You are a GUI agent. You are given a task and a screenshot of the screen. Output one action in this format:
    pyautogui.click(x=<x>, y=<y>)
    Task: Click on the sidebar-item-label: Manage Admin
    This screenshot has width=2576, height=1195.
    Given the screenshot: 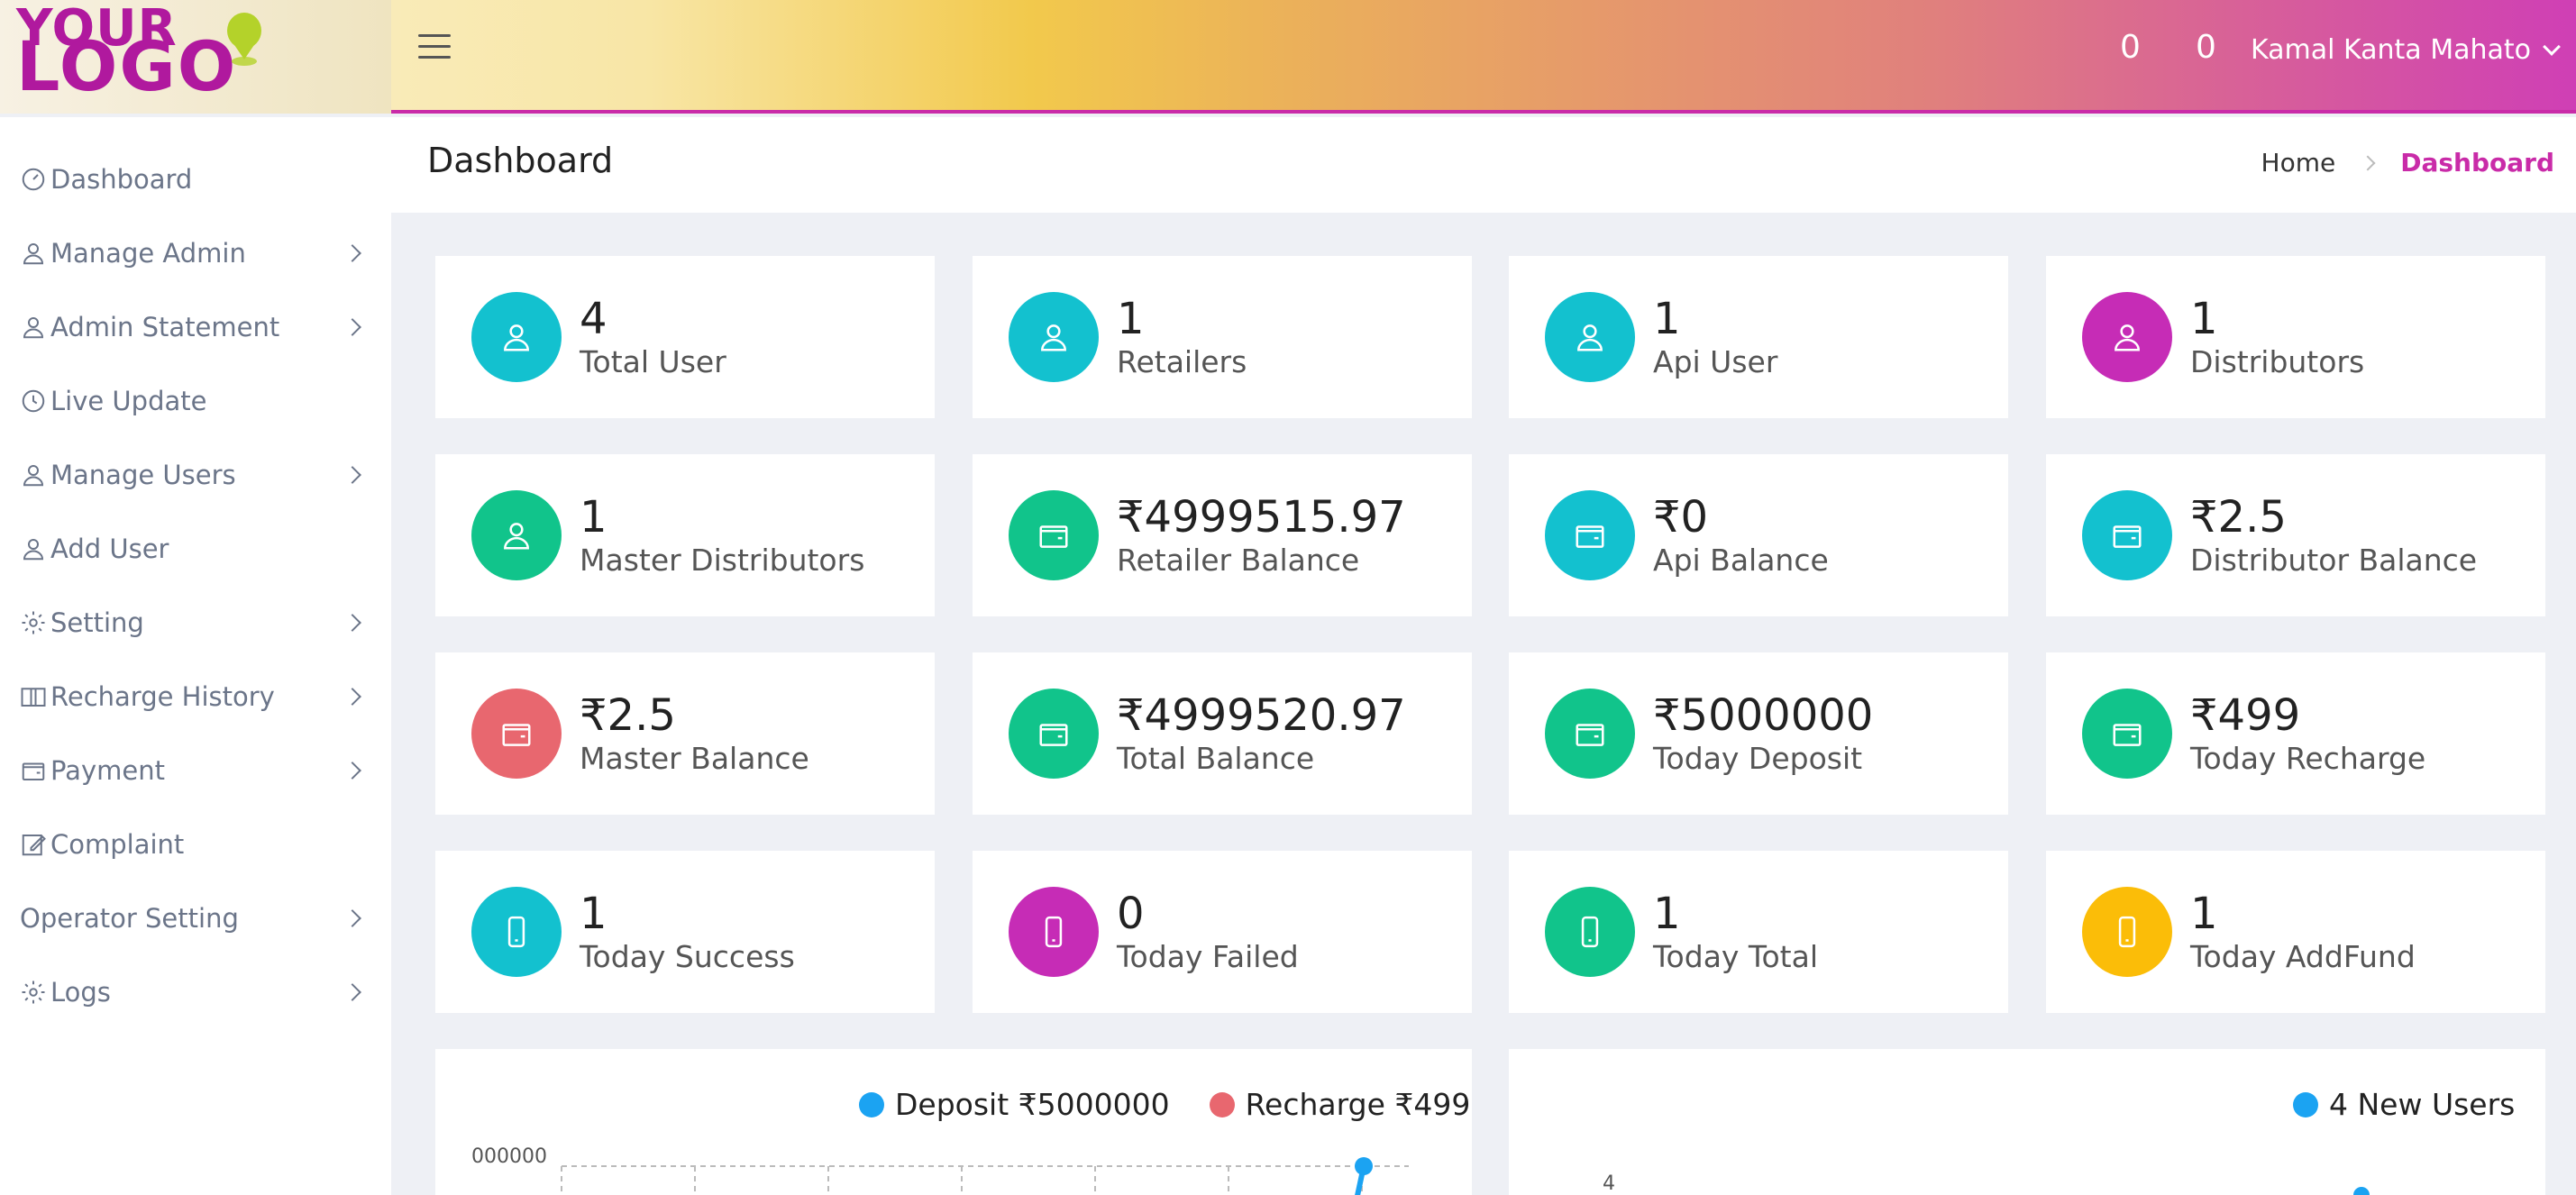 What is the action you would take?
    pyautogui.click(x=148, y=253)
    